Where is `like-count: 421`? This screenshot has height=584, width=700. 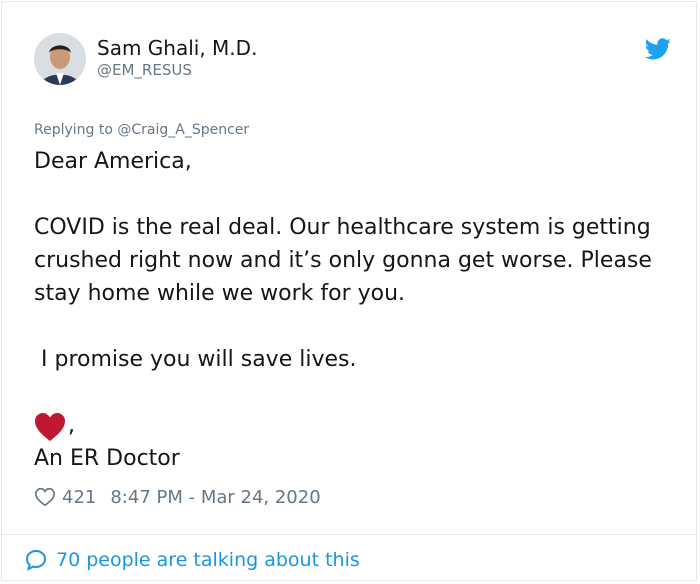
like-count: 421 is located at coordinates (79, 497).